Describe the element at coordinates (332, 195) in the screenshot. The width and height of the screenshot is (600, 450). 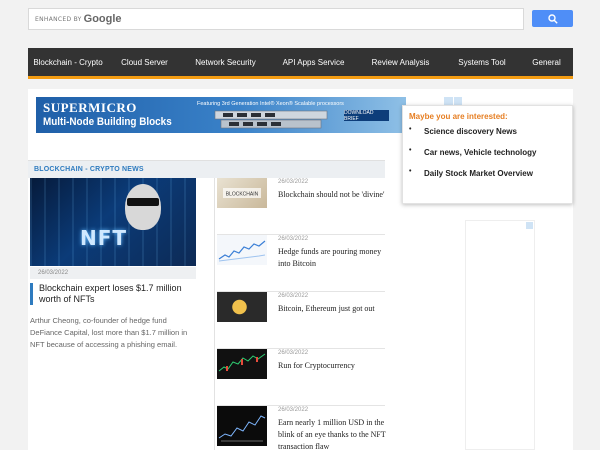
I see `news-title: Blockchain should not be 'divine'` at that location.